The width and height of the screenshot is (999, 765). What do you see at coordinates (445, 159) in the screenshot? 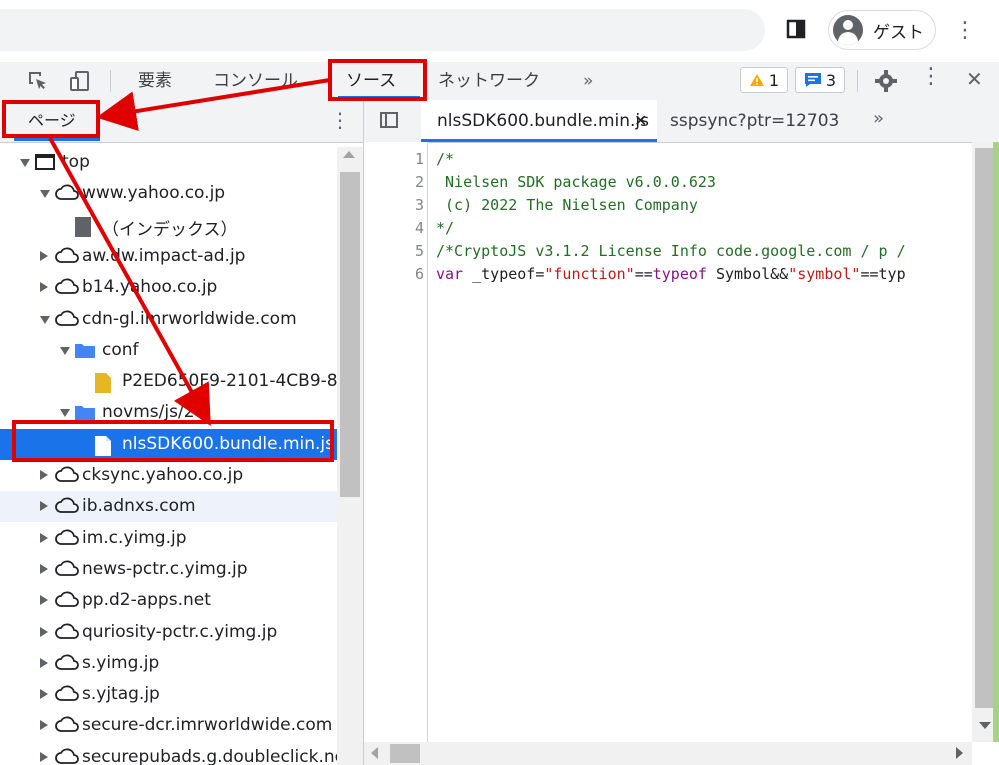
I see `code-line: /*` at bounding box center [445, 159].